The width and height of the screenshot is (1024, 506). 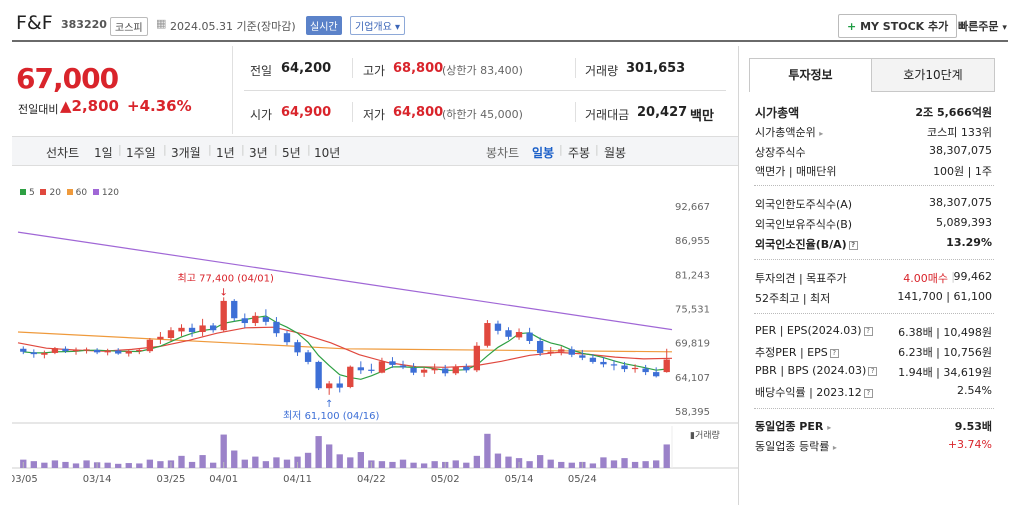 What do you see at coordinates (933, 75) in the screenshot?
I see `tab-orderbook: 호가10단계` at bounding box center [933, 75].